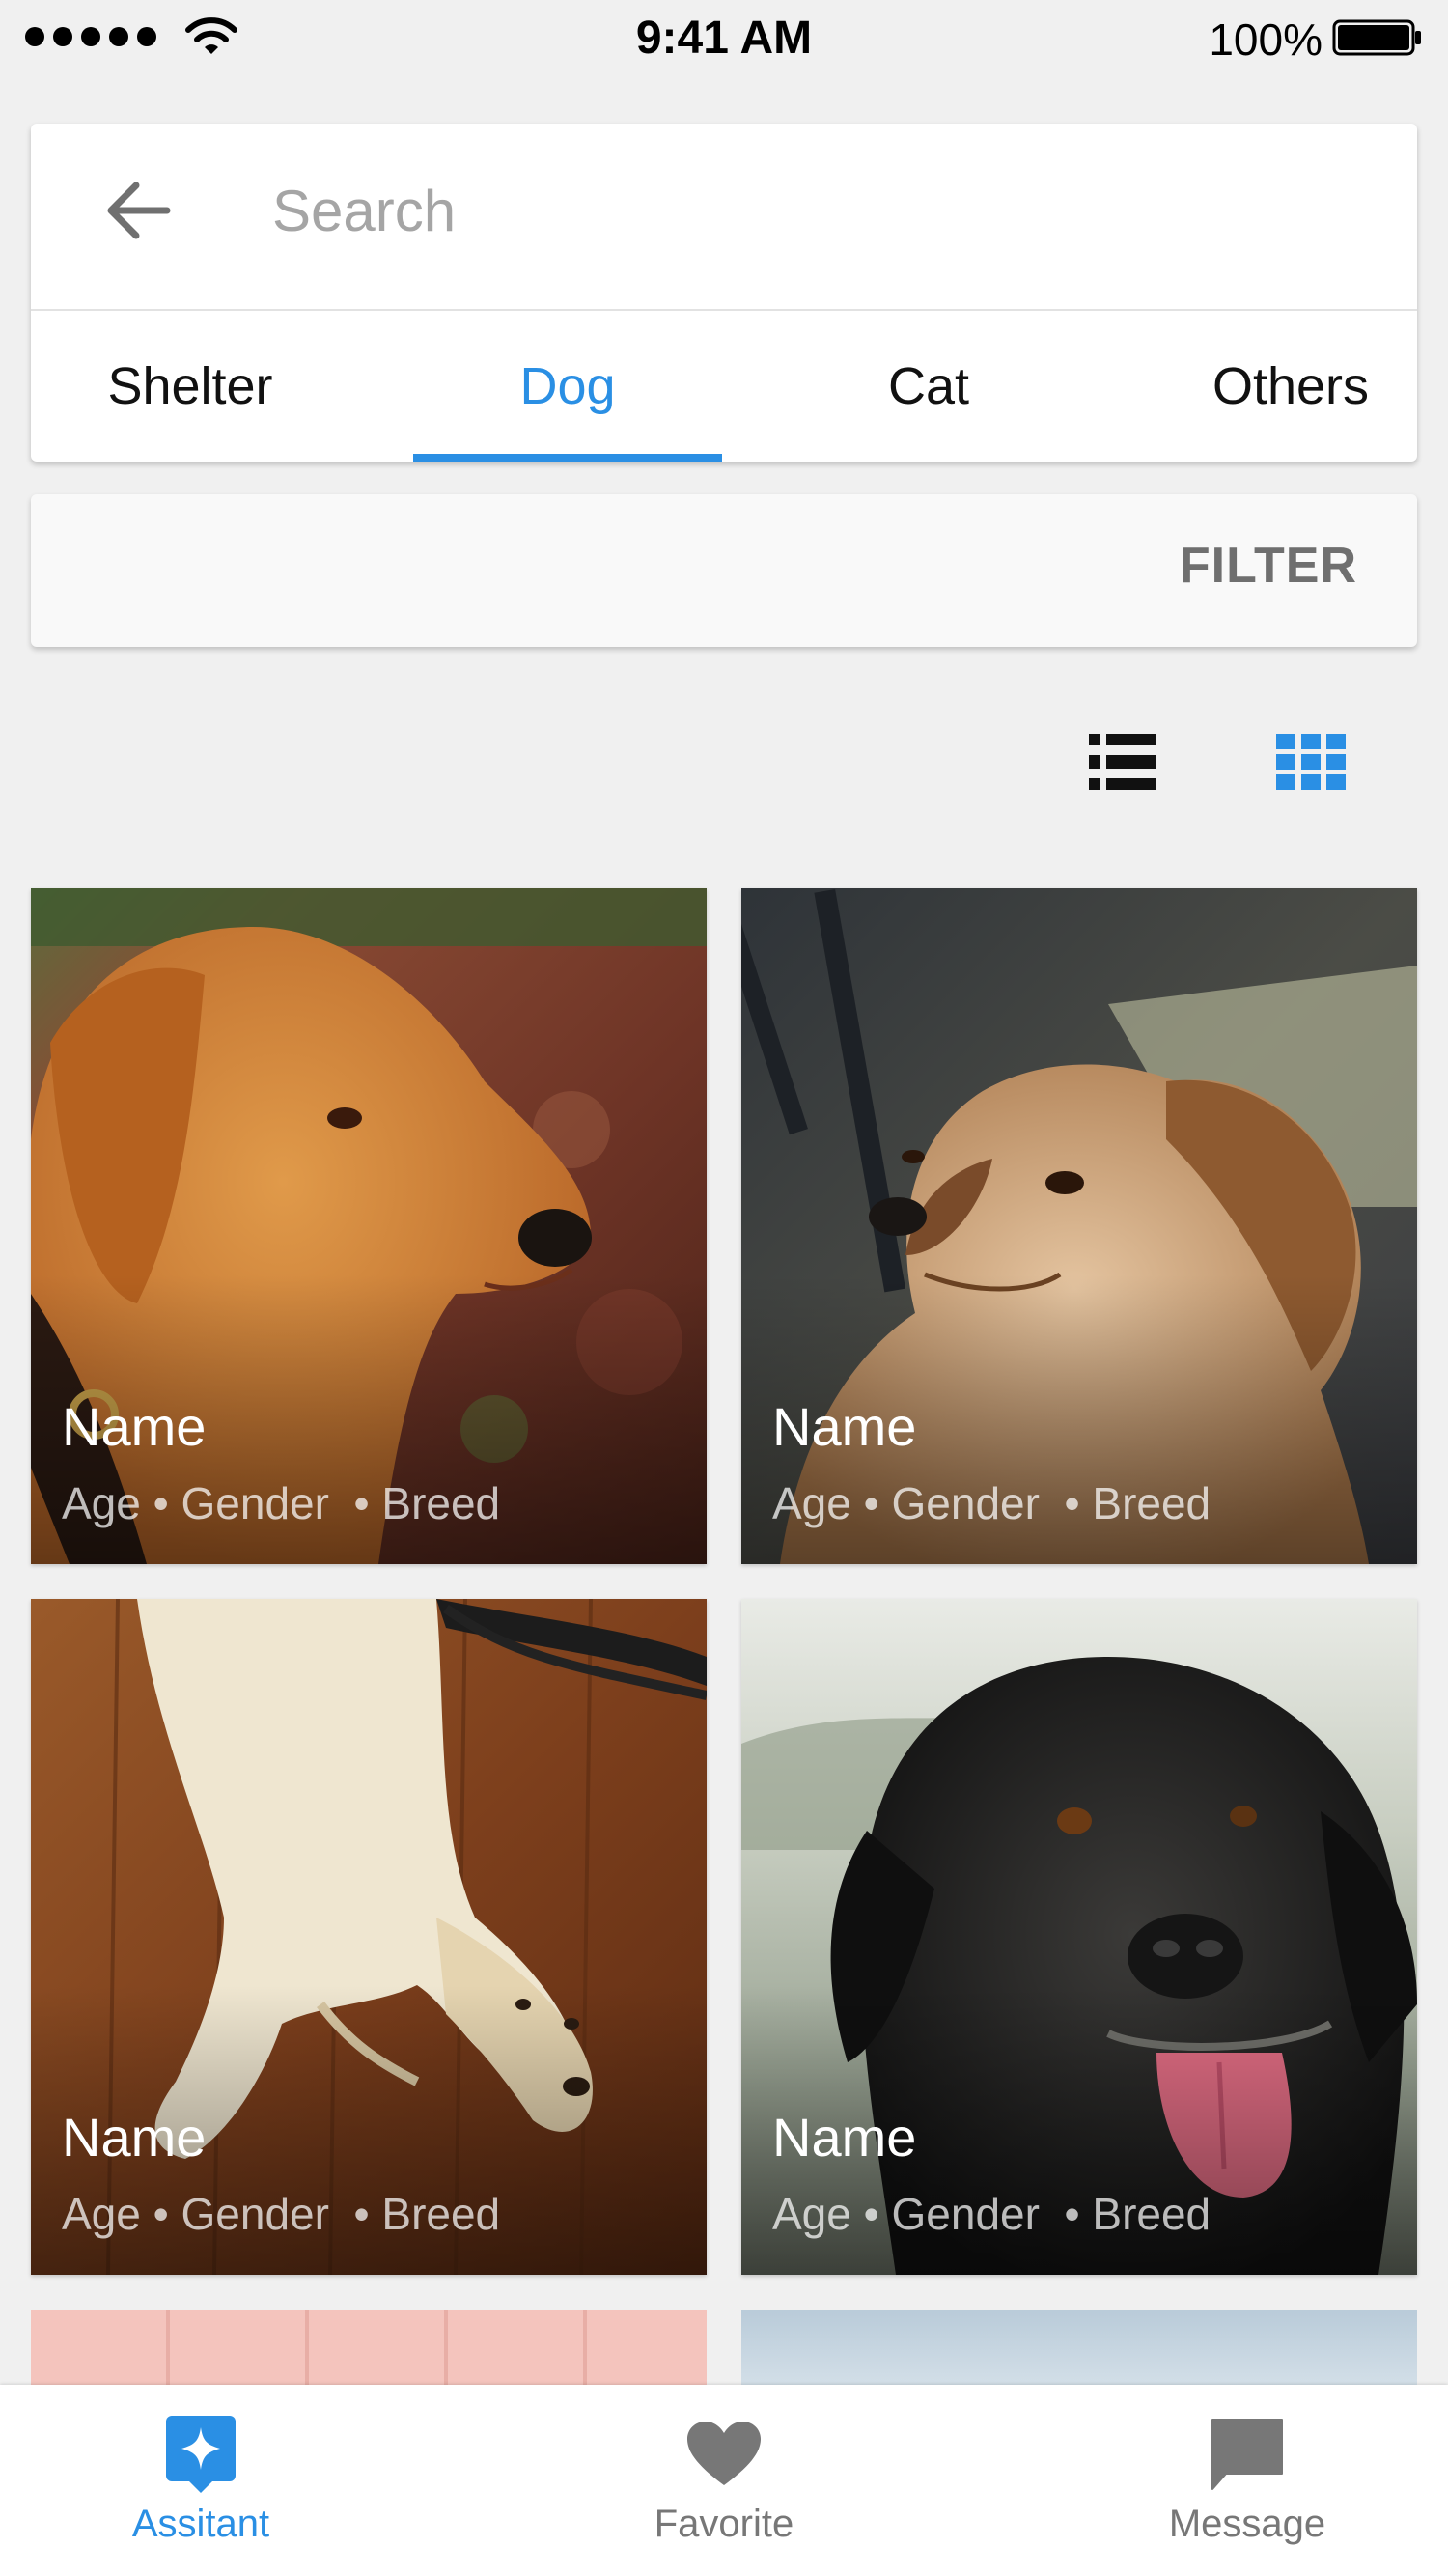  What do you see at coordinates (1266, 40) in the screenshot?
I see `battery-percentage: 100%` at bounding box center [1266, 40].